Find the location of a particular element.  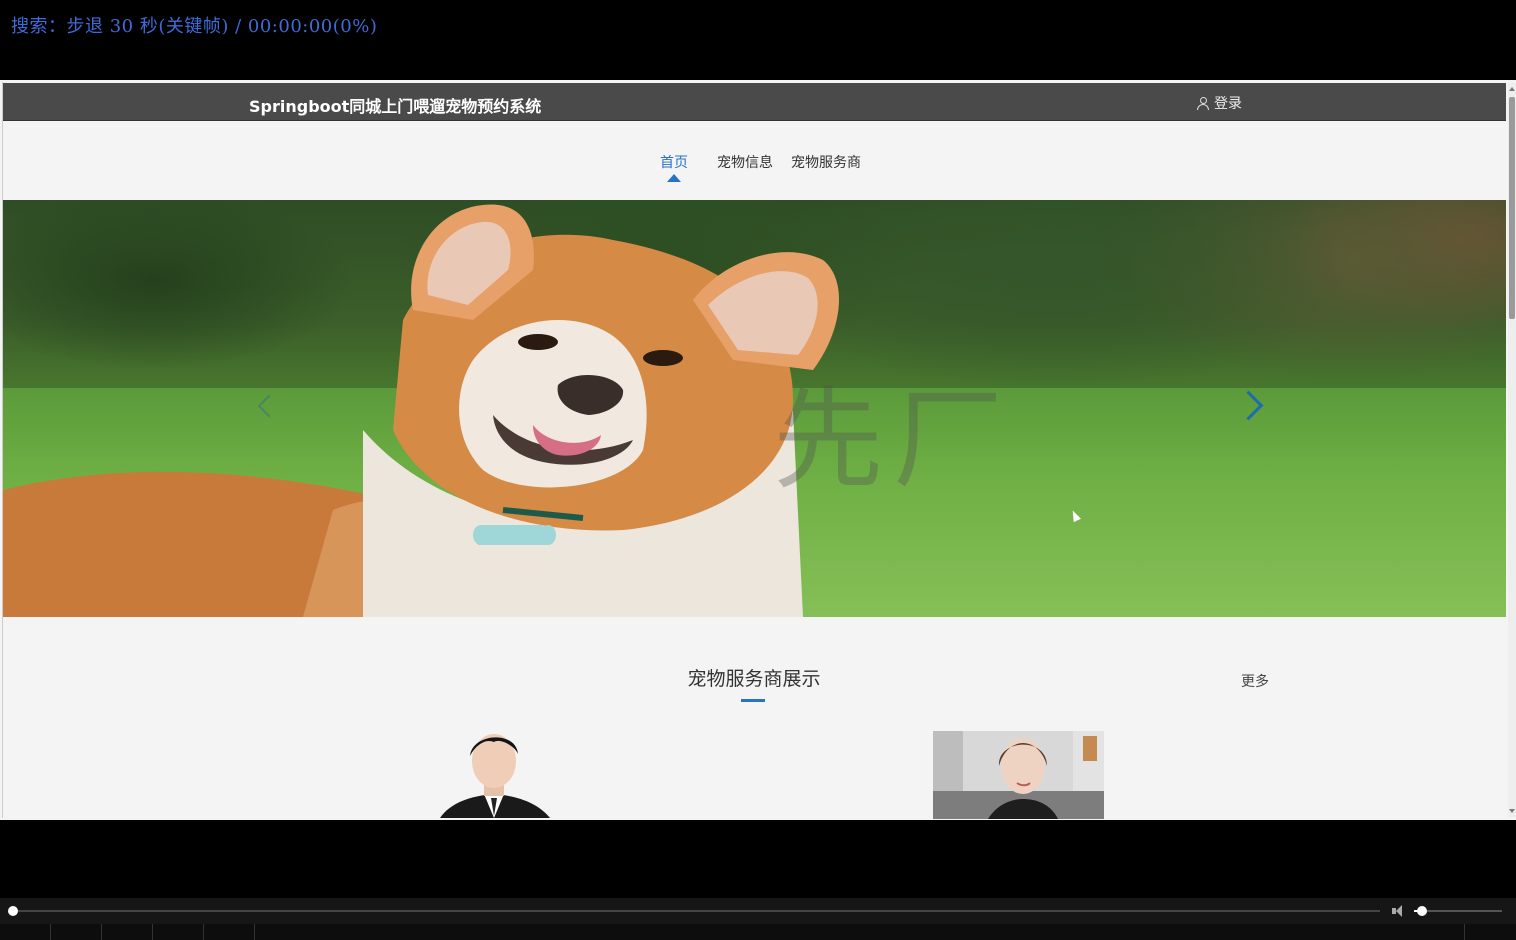

provider-card-1-photo is located at coordinates (494, 773).